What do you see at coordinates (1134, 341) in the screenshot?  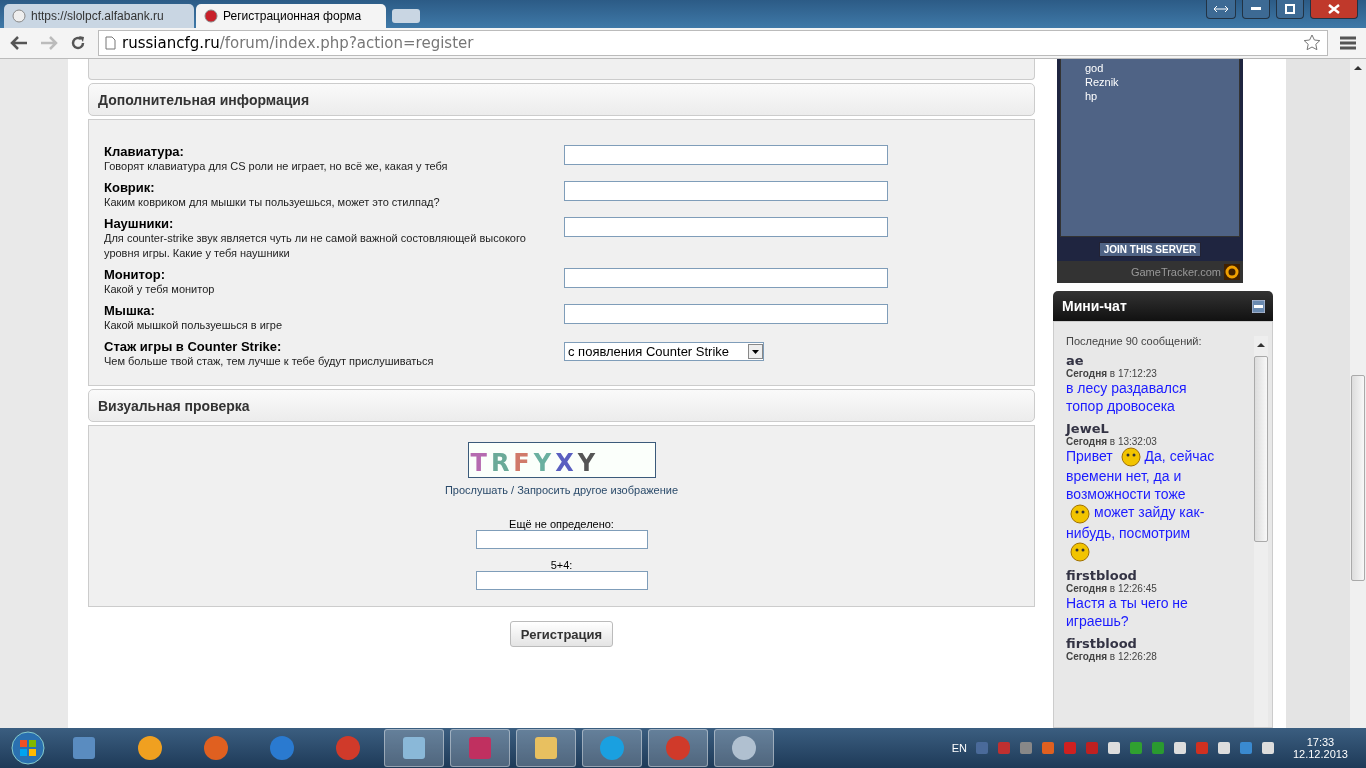 I see `chat-summary: Последние 90 сообщений:` at bounding box center [1134, 341].